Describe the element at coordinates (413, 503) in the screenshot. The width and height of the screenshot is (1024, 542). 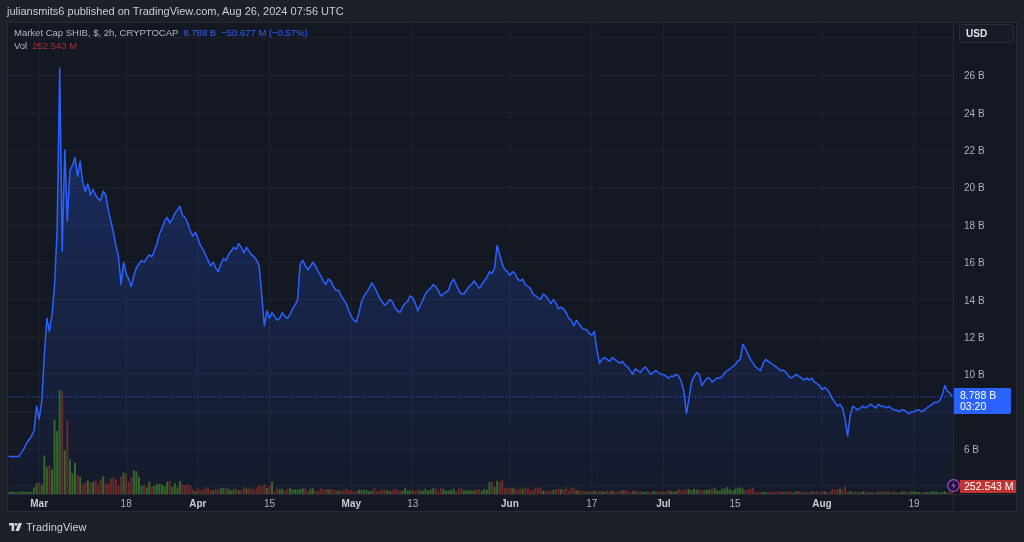
I see `time-axis-label: 13` at that location.